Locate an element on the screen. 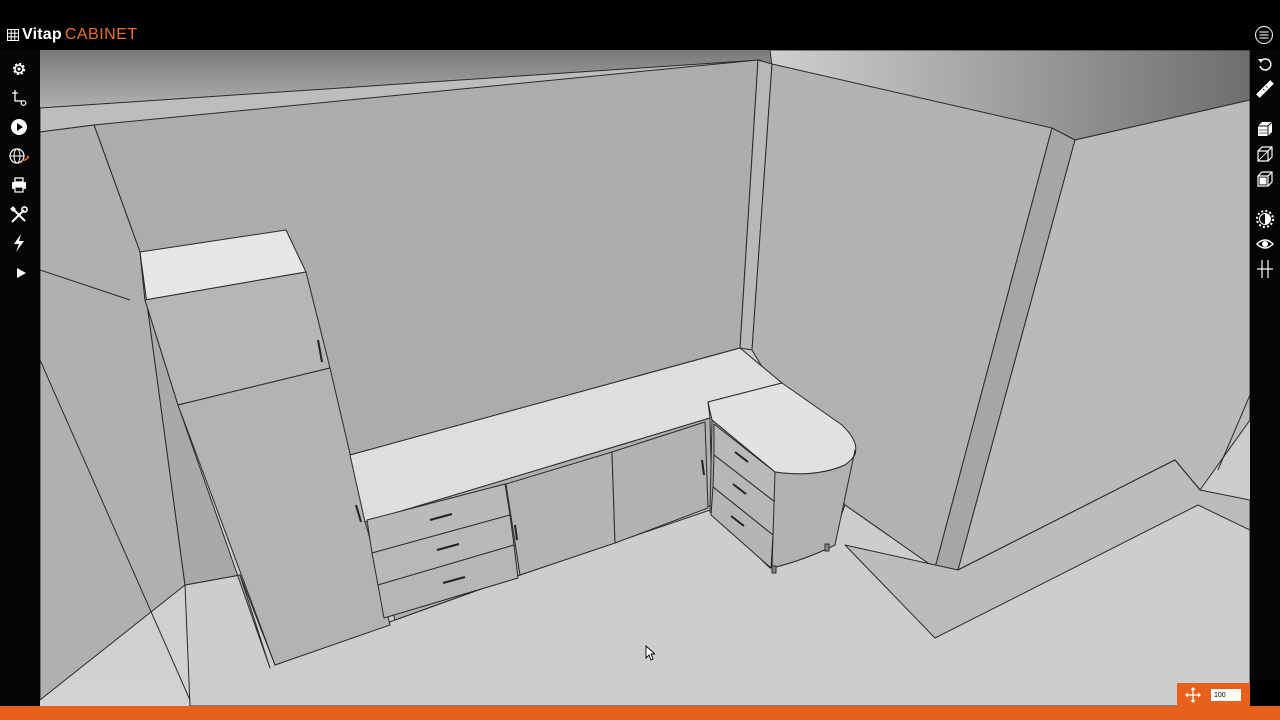 The width and height of the screenshot is (1280, 720). section-cut-icon is located at coordinates (1265, 269).